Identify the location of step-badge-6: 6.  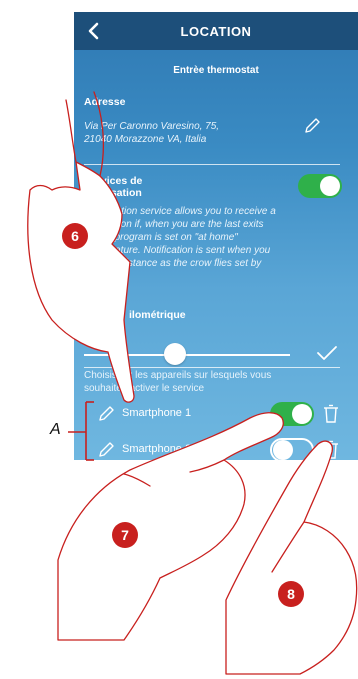
(75, 236).